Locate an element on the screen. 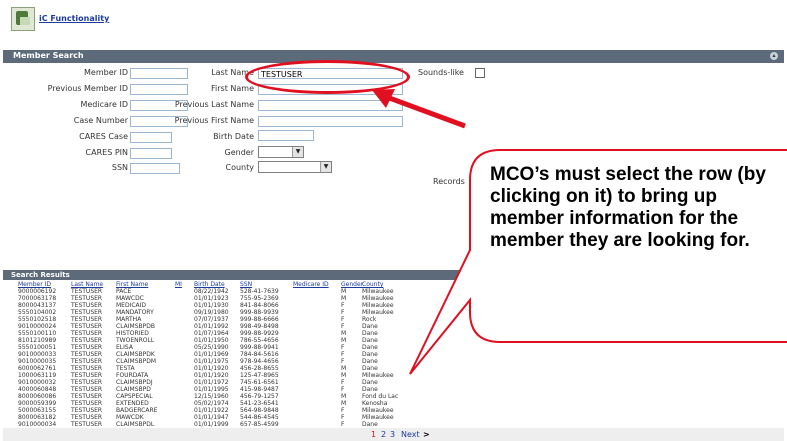 The image size is (787, 441). arrow-icon is located at coordinates (419, 109).